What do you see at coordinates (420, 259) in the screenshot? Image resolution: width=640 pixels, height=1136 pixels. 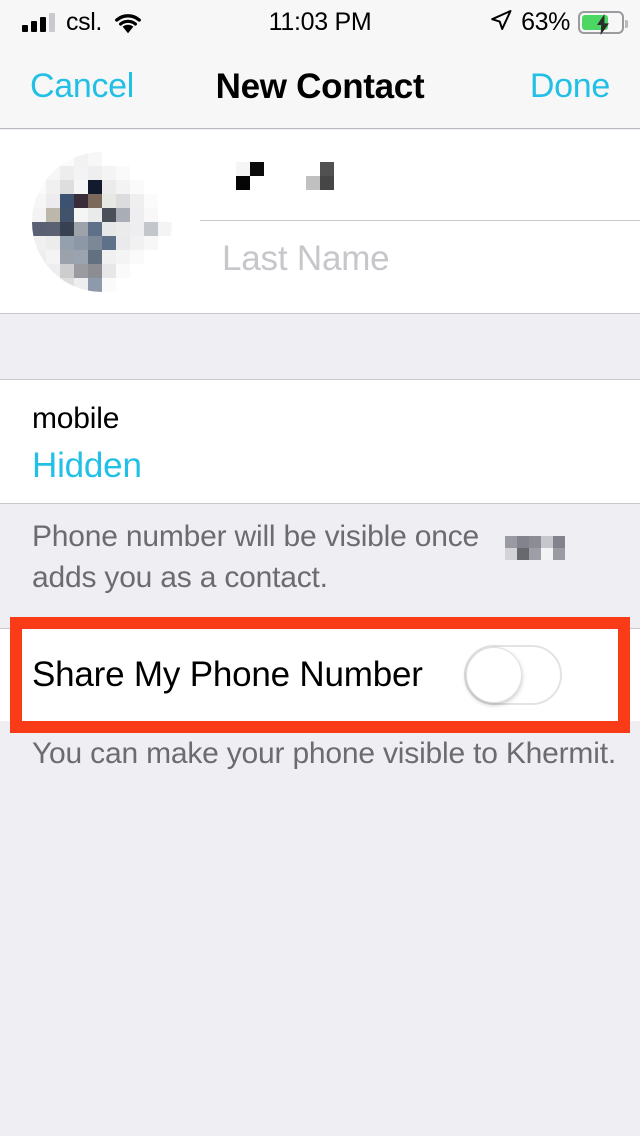 I see `last-name-field: Last Name` at bounding box center [420, 259].